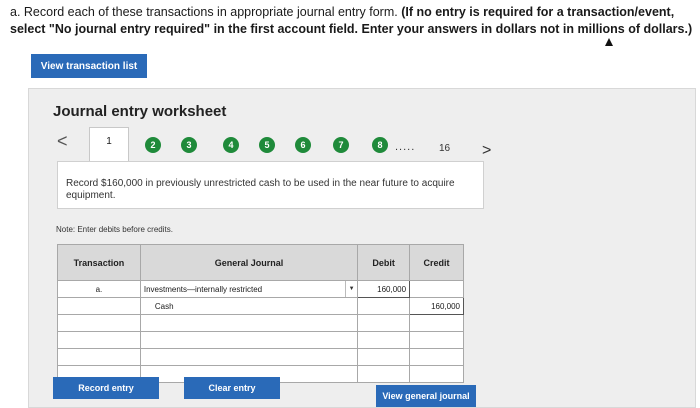 The image size is (700, 408). Describe the element at coordinates (189, 145) in the screenshot. I see `step-3-button: 3` at that location.